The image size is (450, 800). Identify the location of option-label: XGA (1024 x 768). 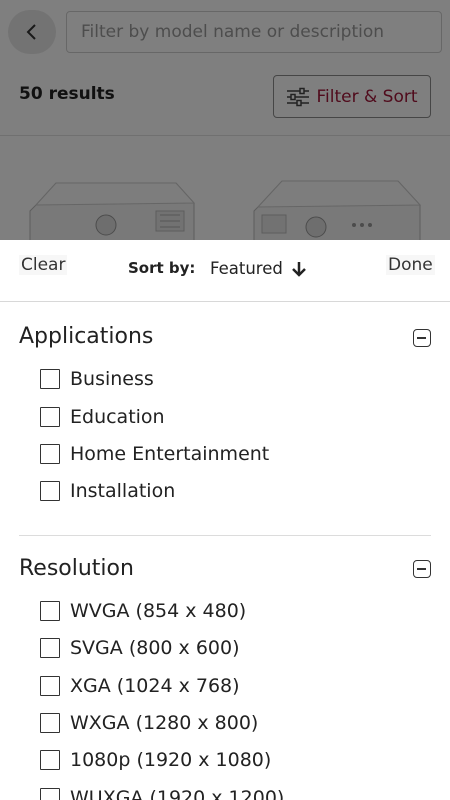
(155, 686).